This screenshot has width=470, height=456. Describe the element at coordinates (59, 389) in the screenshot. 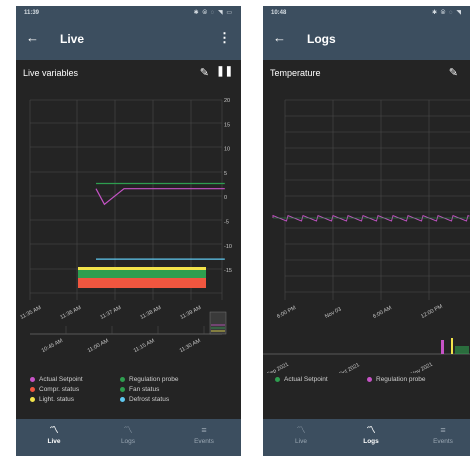

I see `legend-label: Compr. status` at that location.